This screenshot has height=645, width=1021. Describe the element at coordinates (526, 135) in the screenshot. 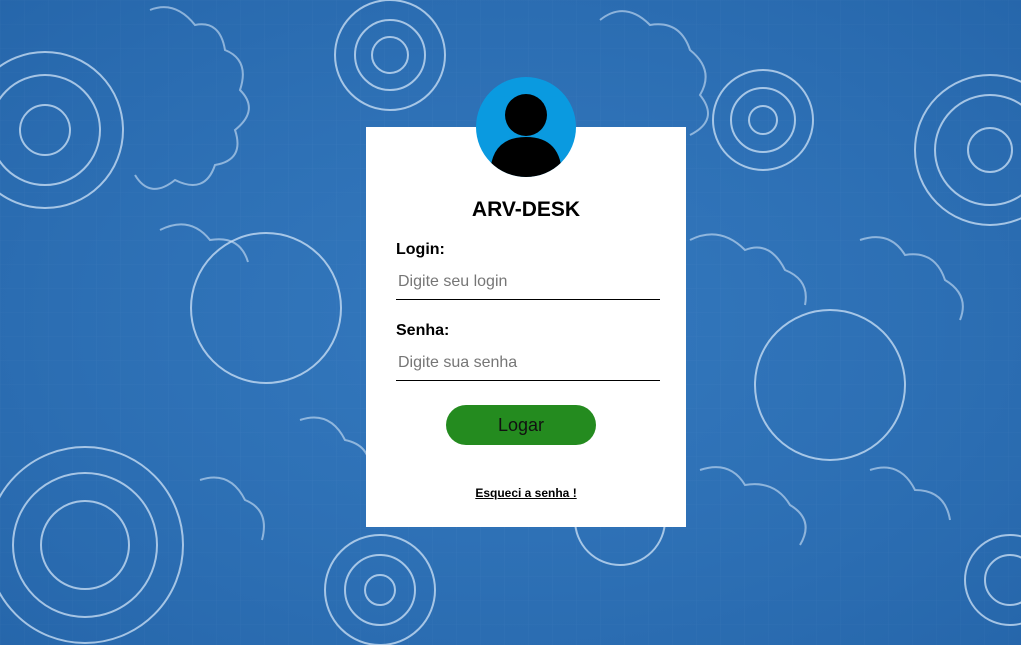

I see `user-silhouette-icon` at that location.